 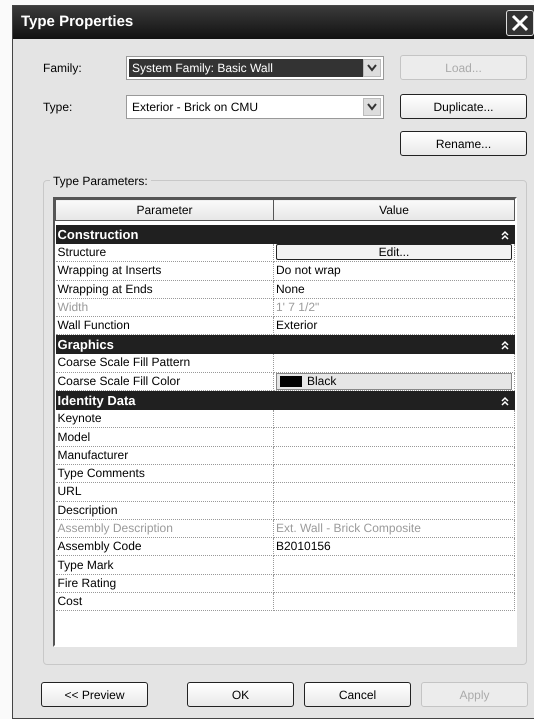 What do you see at coordinates (165, 437) in the screenshot?
I see `table-cell: Model` at bounding box center [165, 437].